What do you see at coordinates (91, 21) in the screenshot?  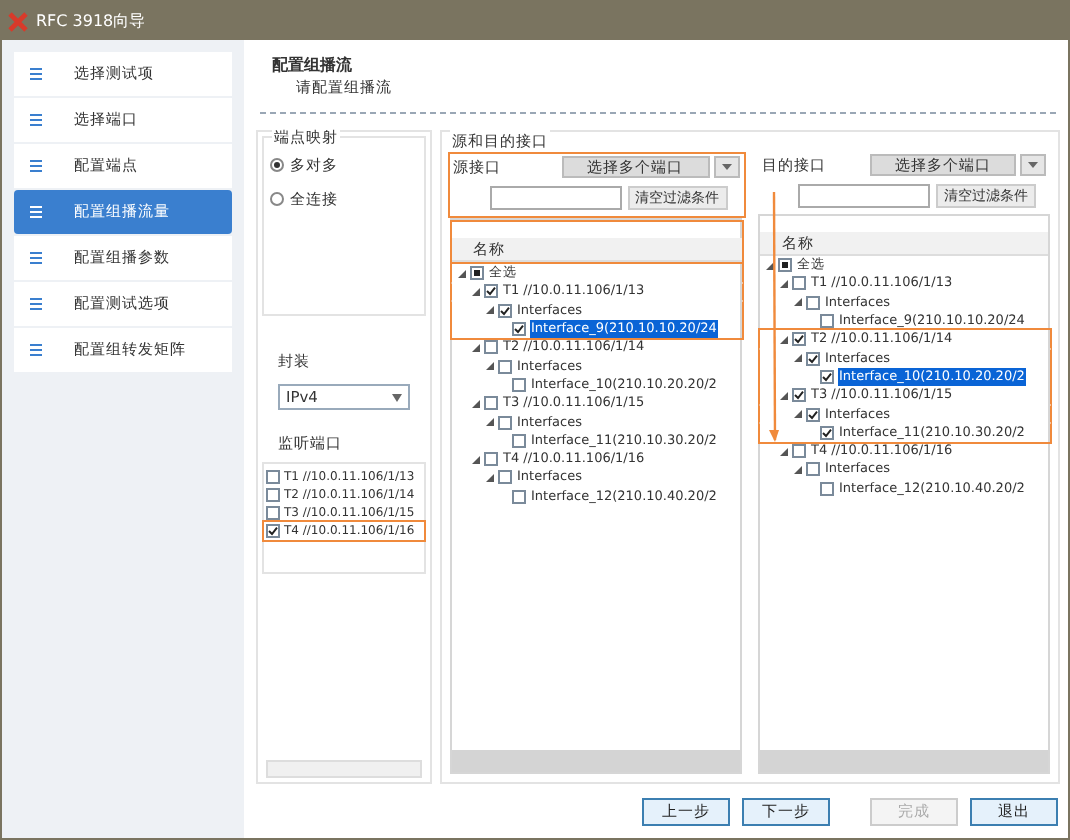 I see `window-title: RFC 3918向导` at bounding box center [91, 21].